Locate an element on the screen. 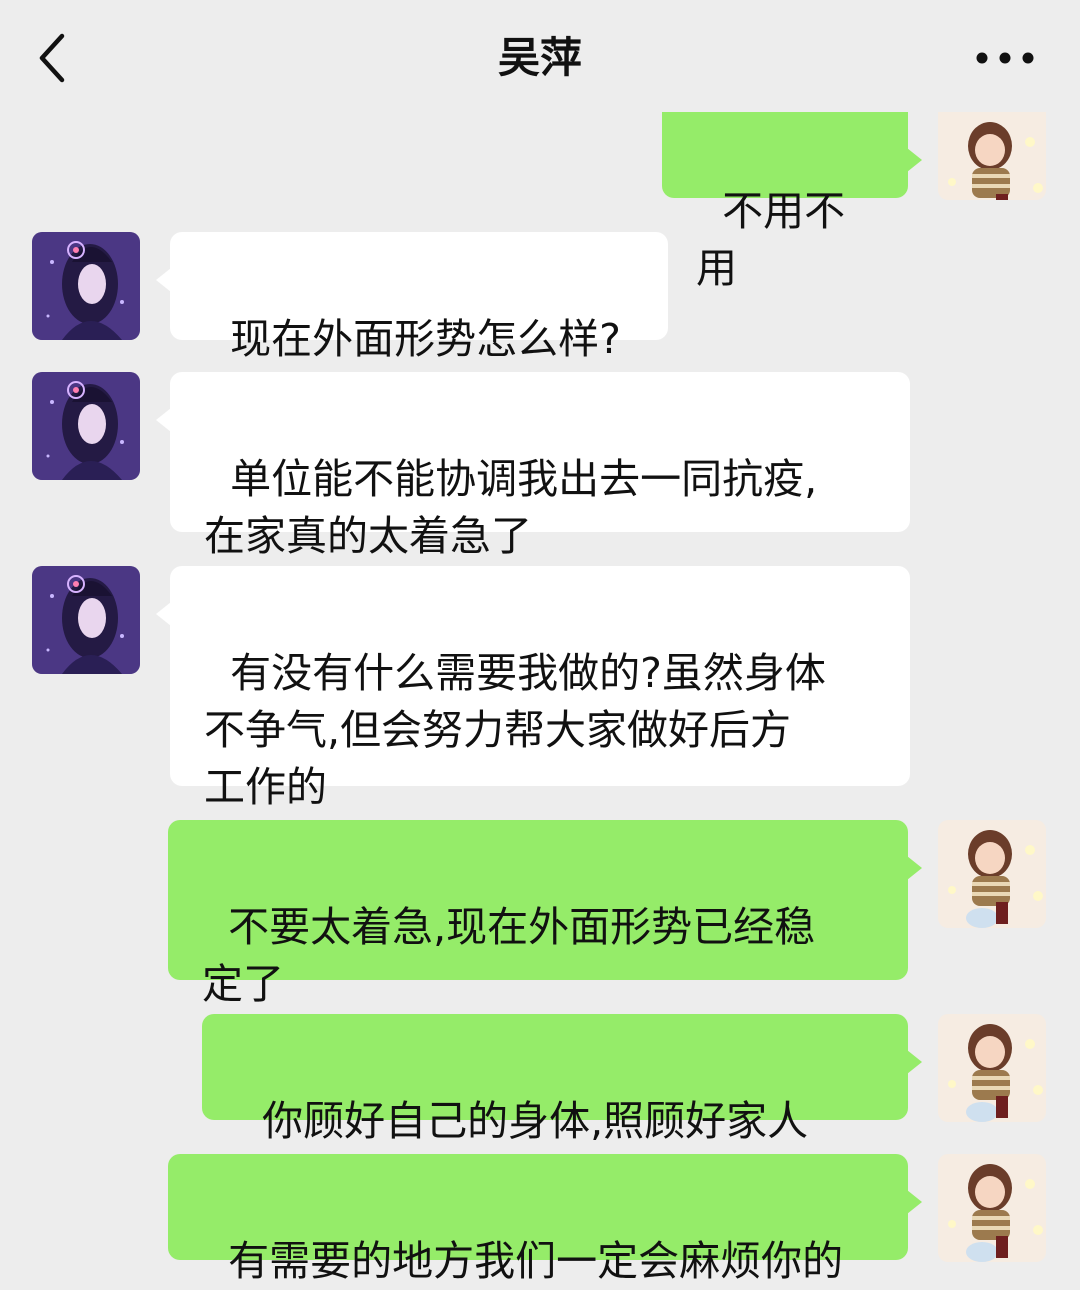 The image size is (1080, 1290). chat-header: 吴萍 is located at coordinates (540, 57).